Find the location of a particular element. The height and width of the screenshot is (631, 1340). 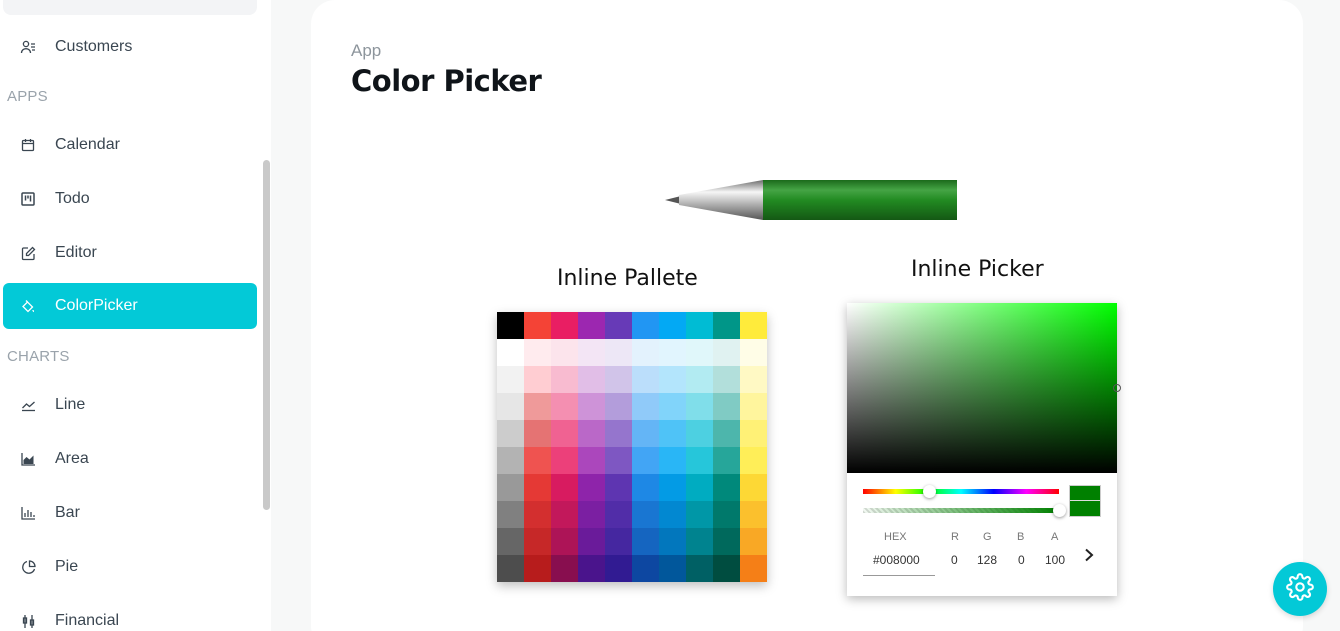

sidebar-item-customers: Customers is located at coordinates (130, 47).